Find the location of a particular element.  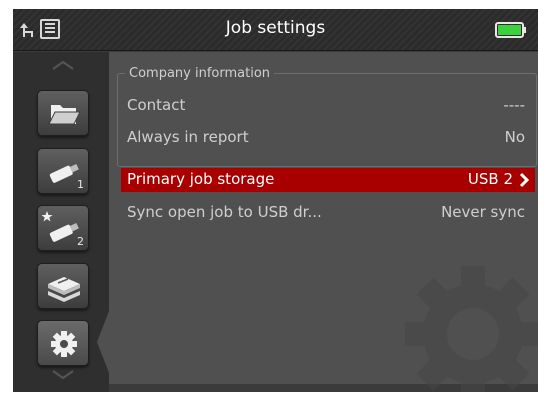

company-info-legend: Company information is located at coordinates (200, 73).